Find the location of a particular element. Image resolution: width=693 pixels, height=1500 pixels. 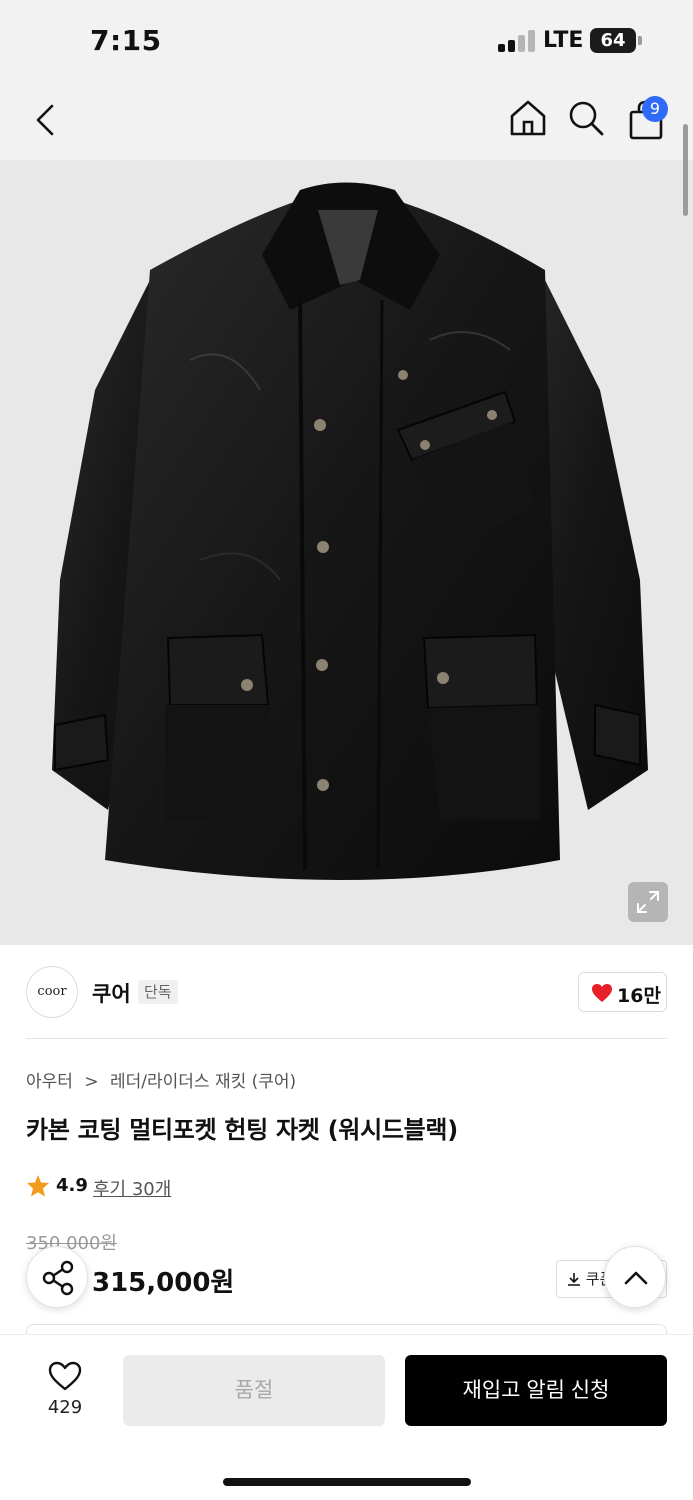

like-button: 16만 is located at coordinates (622, 992).